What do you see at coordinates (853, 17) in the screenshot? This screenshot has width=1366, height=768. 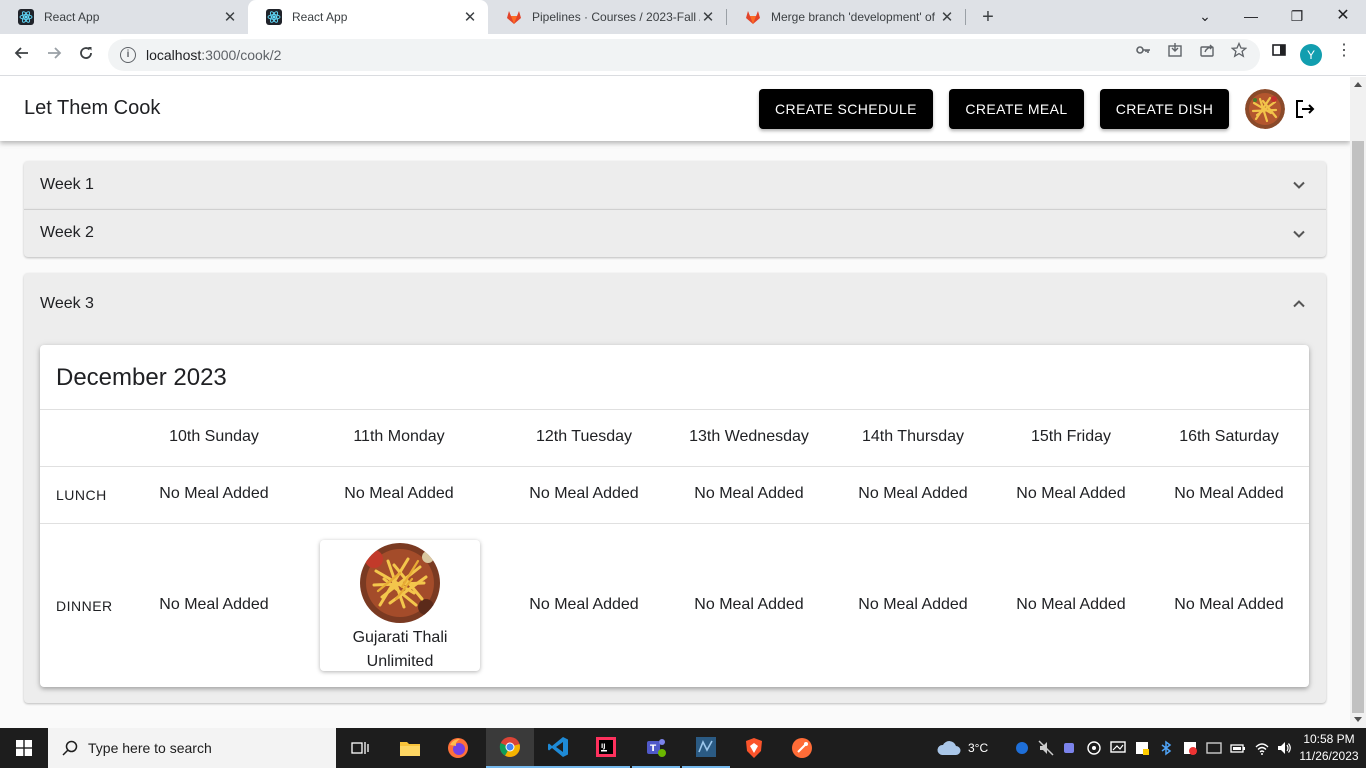 I see `tab-title: Merge branch 'development' of` at bounding box center [853, 17].